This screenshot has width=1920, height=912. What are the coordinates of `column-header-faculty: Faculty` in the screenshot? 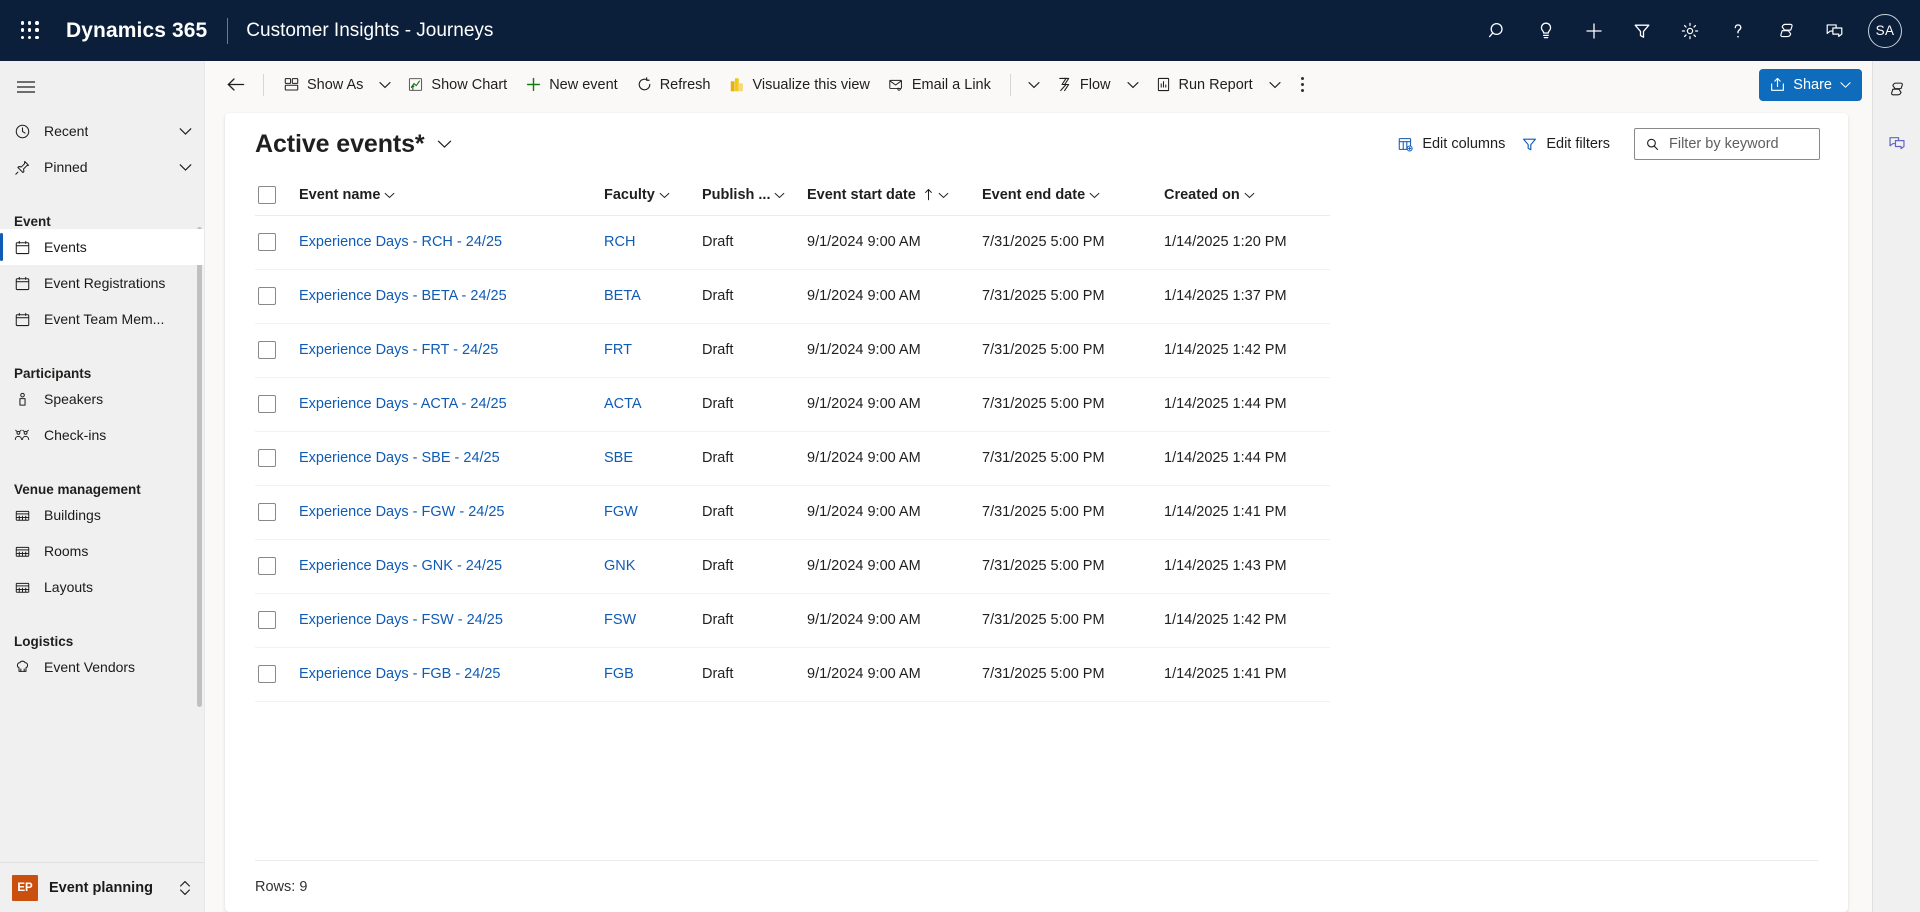 It's located at (653, 195).